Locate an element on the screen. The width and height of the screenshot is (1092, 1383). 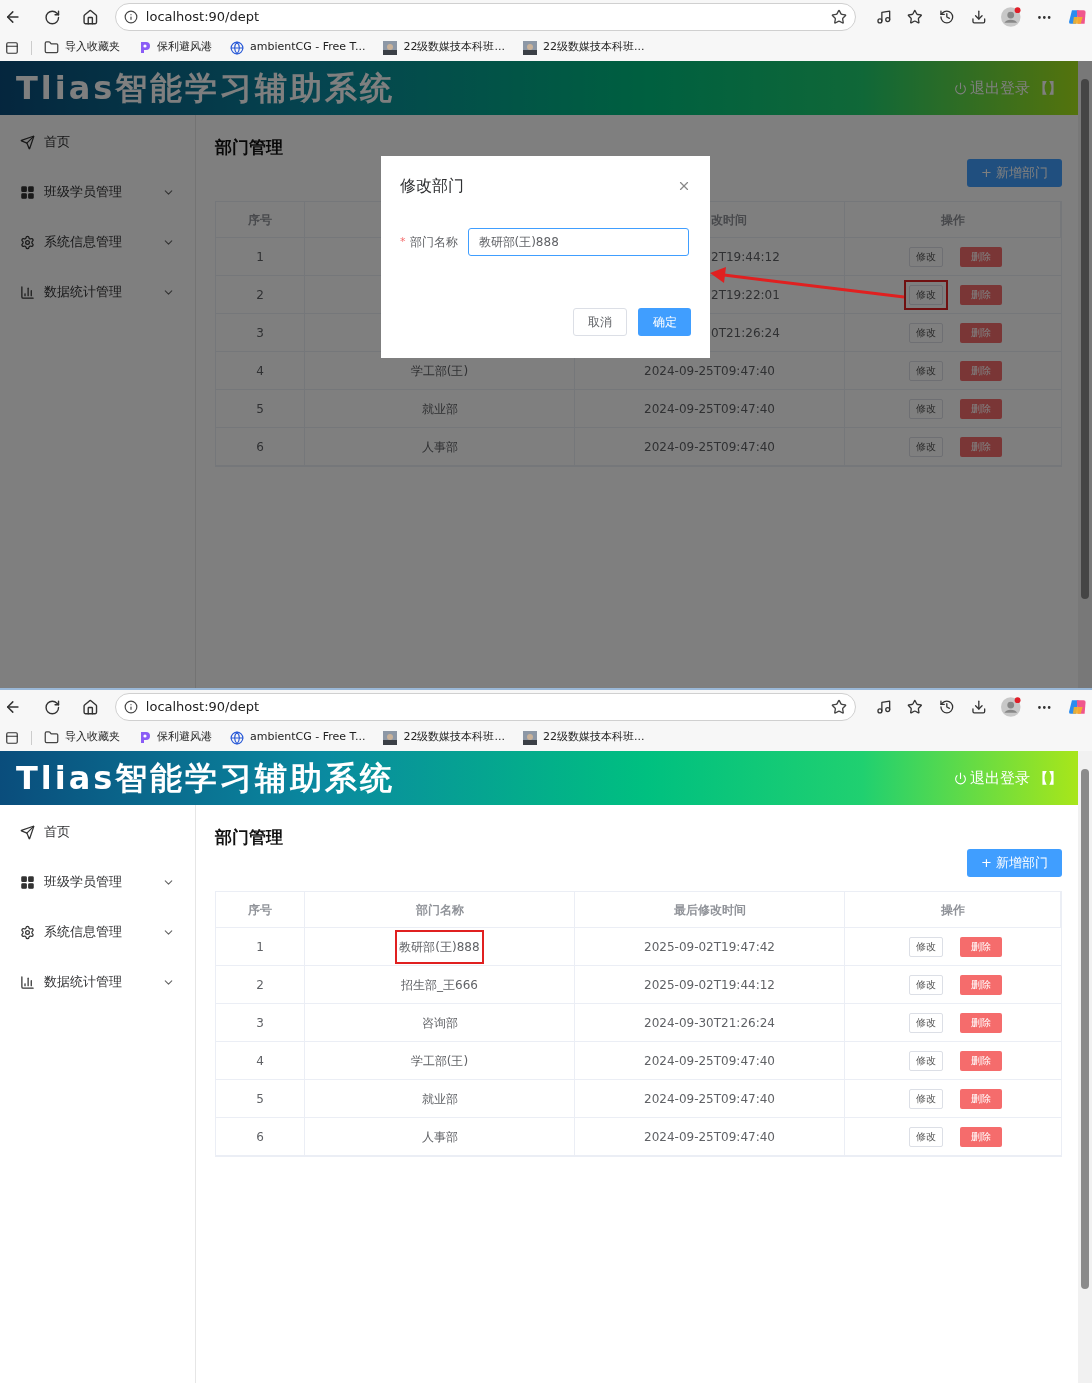
department-name-input: 教研部(王)888 is located at coordinates (578, 242).